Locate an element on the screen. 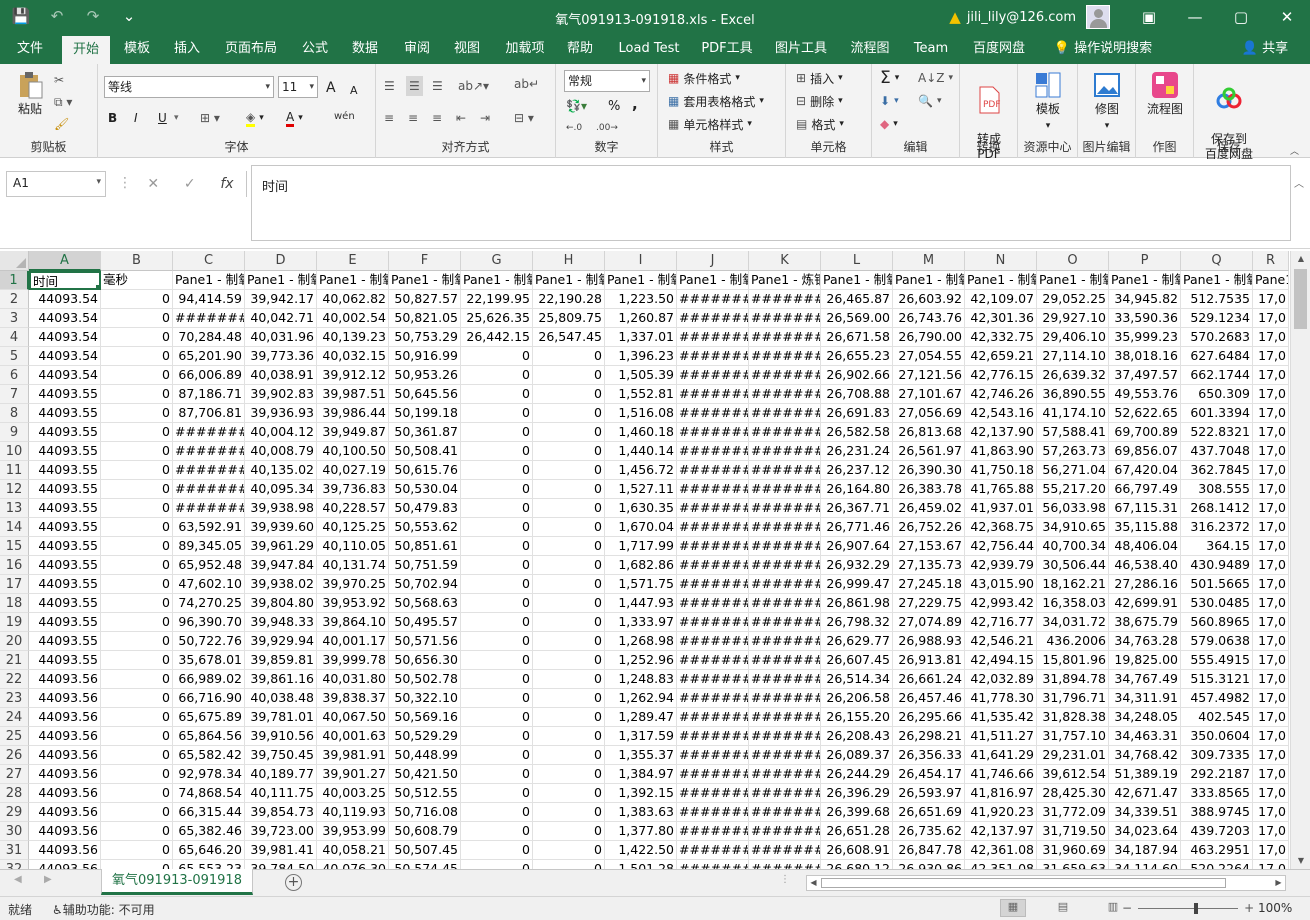  row-header: 30 is located at coordinates (14, 831).